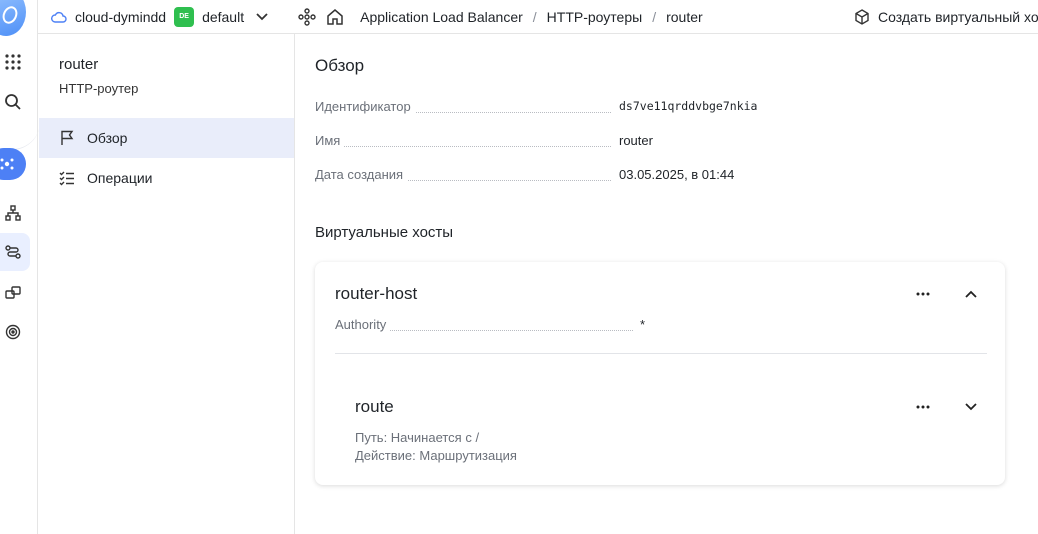 The width and height of the screenshot is (1038, 534). What do you see at coordinates (441, 17) in the screenshot?
I see `breadcrumb-alb: Application Load Balancer` at bounding box center [441, 17].